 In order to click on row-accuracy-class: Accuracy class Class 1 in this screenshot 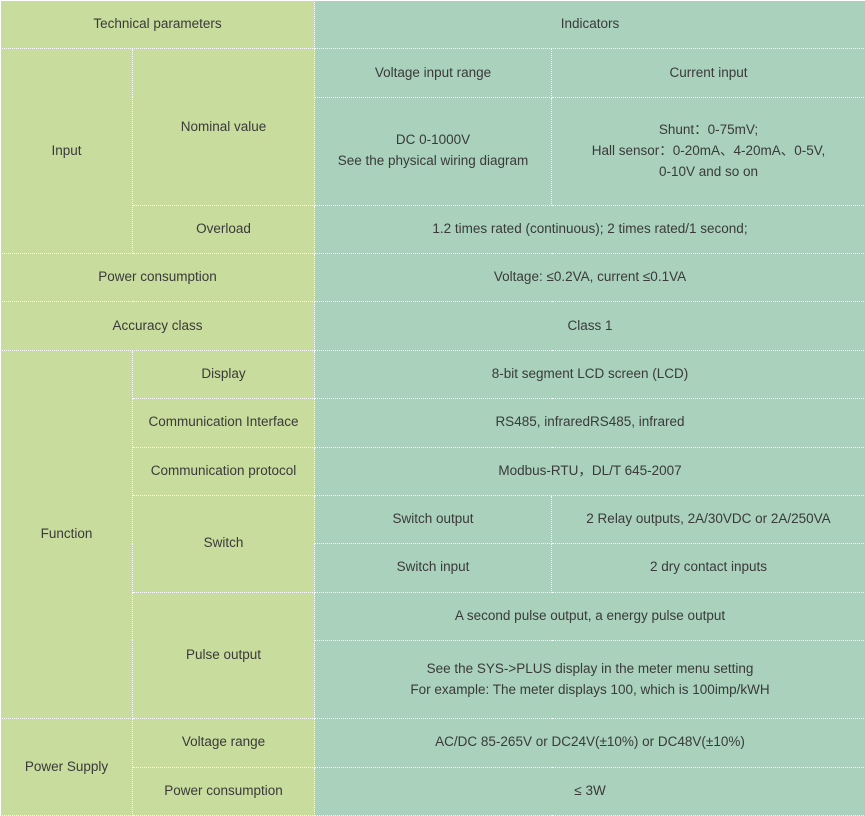, I will do `click(432, 326)`.